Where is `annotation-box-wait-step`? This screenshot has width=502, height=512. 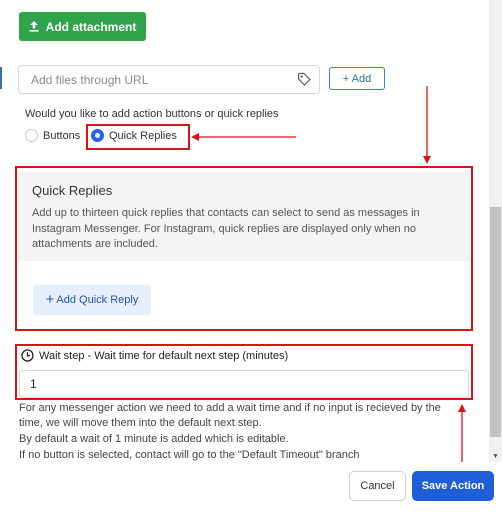
annotation-box-wait-step is located at coordinates (244, 372).